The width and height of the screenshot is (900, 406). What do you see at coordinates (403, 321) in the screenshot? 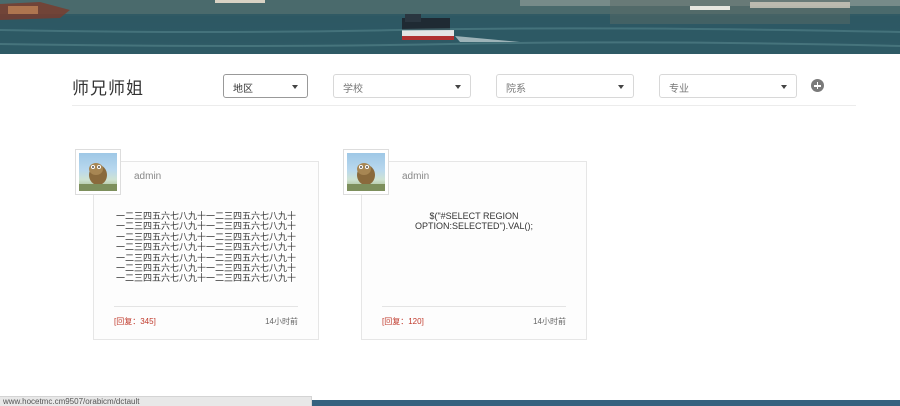
I see `reply-link: [回复：120]` at bounding box center [403, 321].